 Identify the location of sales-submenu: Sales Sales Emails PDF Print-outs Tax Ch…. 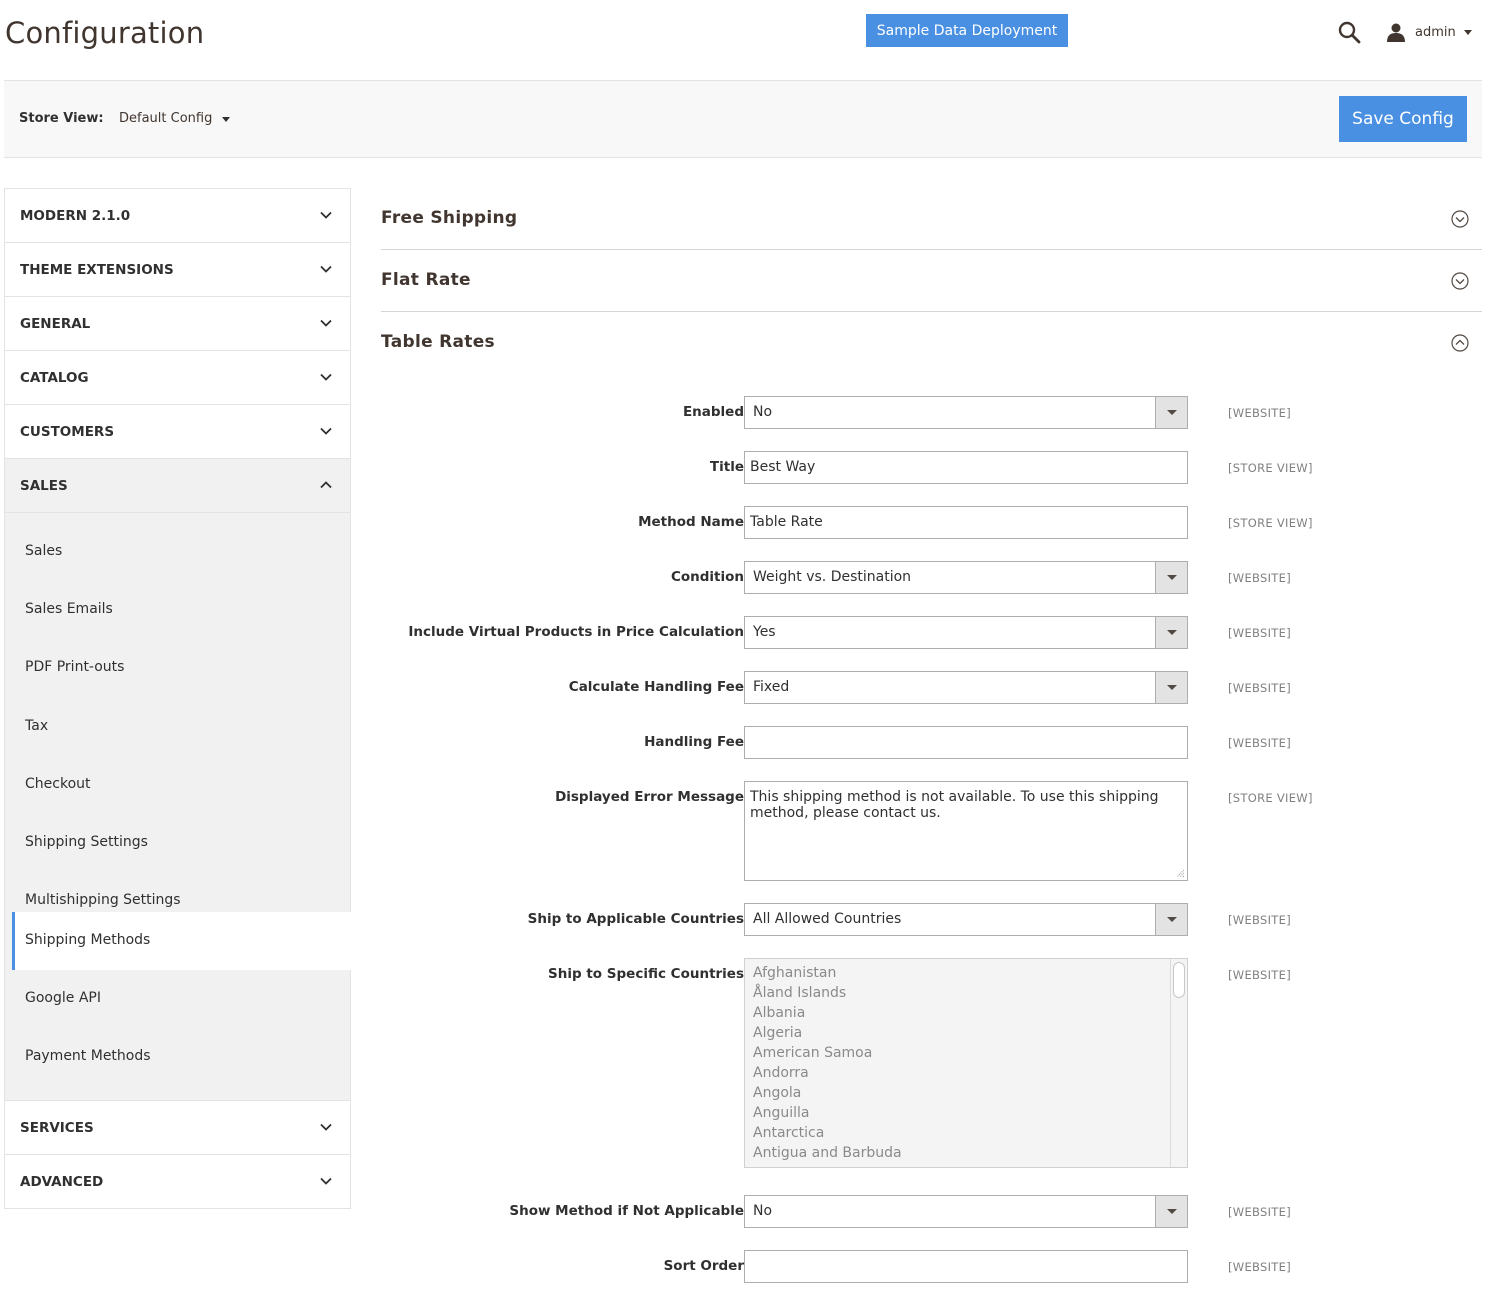
(177, 807).